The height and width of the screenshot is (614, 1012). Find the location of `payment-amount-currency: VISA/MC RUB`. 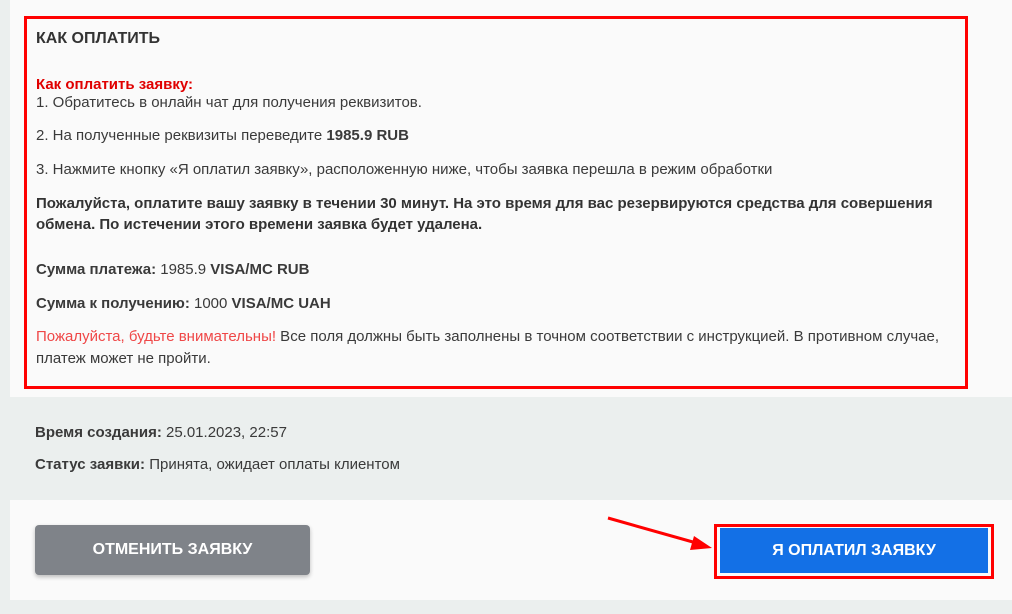

payment-amount-currency: VISA/MC RUB is located at coordinates (260, 269).